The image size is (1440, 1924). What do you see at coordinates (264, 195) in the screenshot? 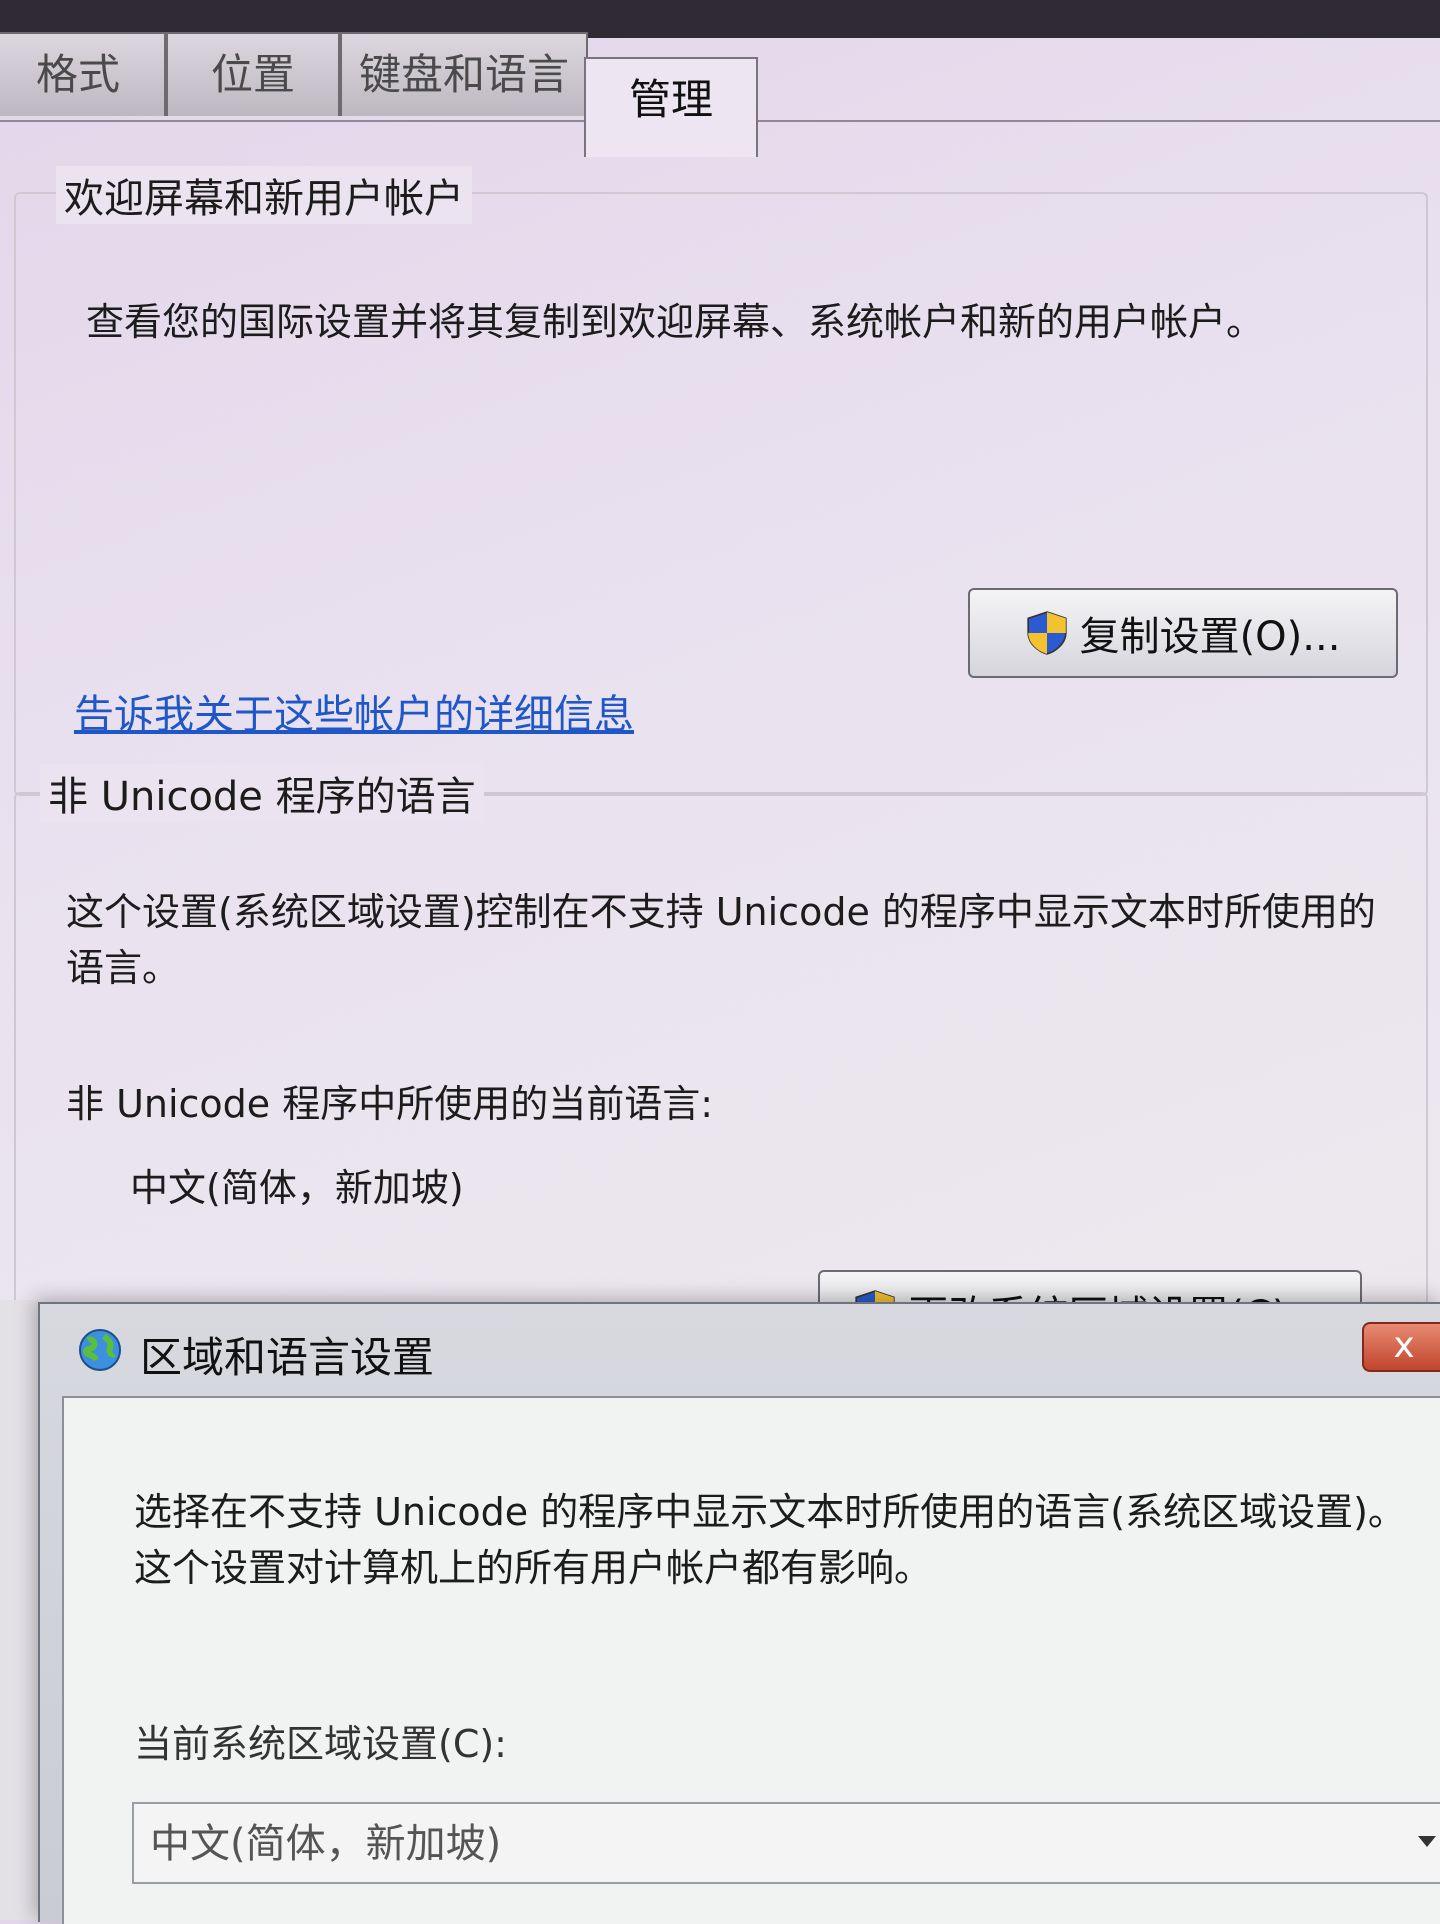
I see `welcome-group-title: 欢迎屏幕和新用户帐户` at bounding box center [264, 195].